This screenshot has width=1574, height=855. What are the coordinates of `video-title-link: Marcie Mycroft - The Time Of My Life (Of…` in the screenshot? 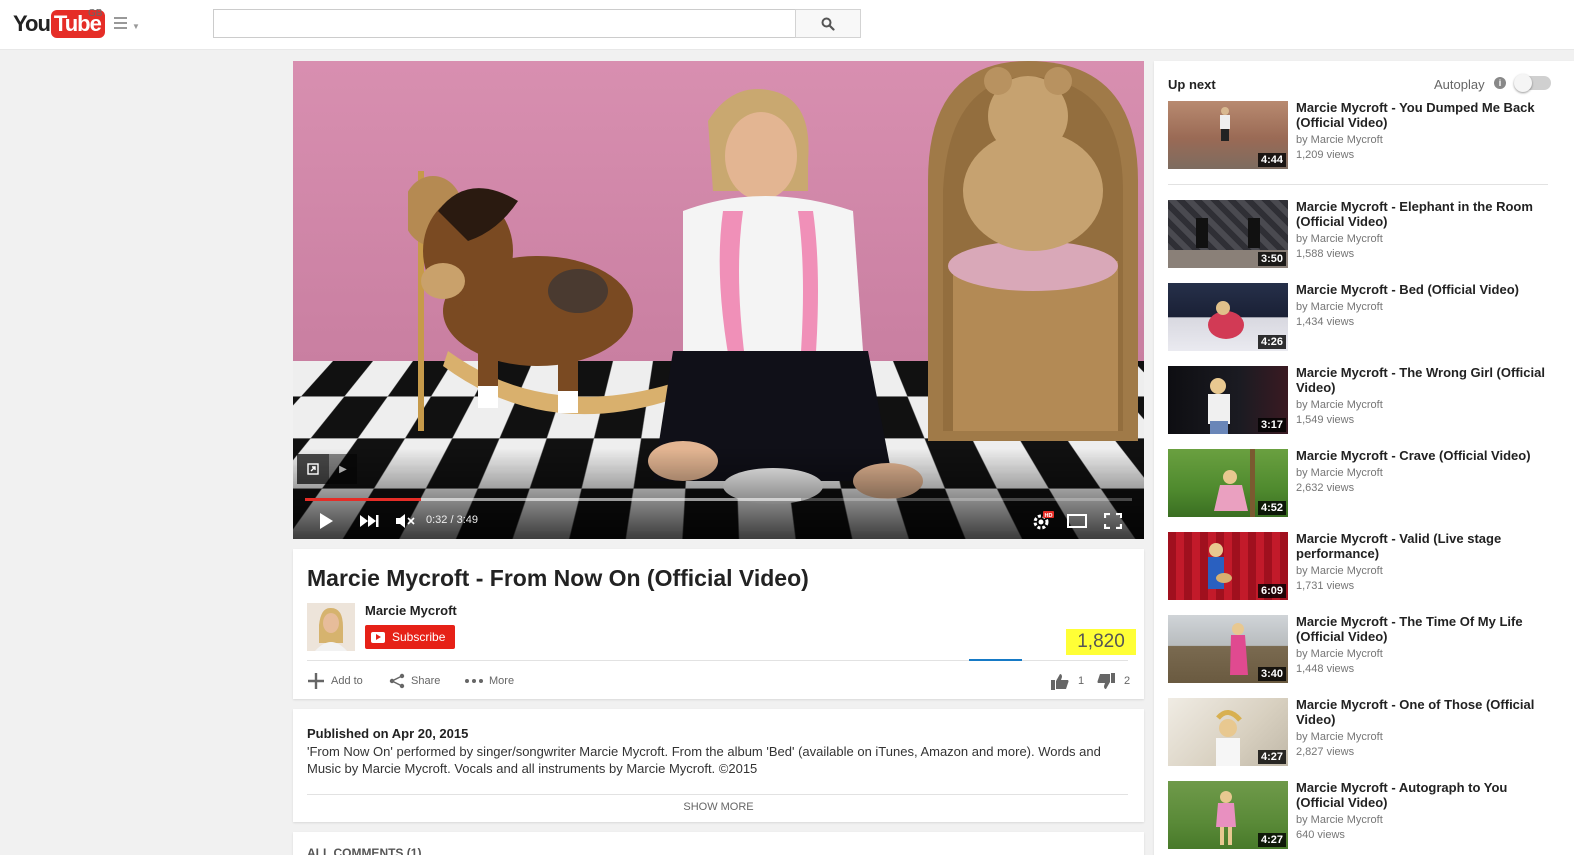 It's located at (1422, 629).